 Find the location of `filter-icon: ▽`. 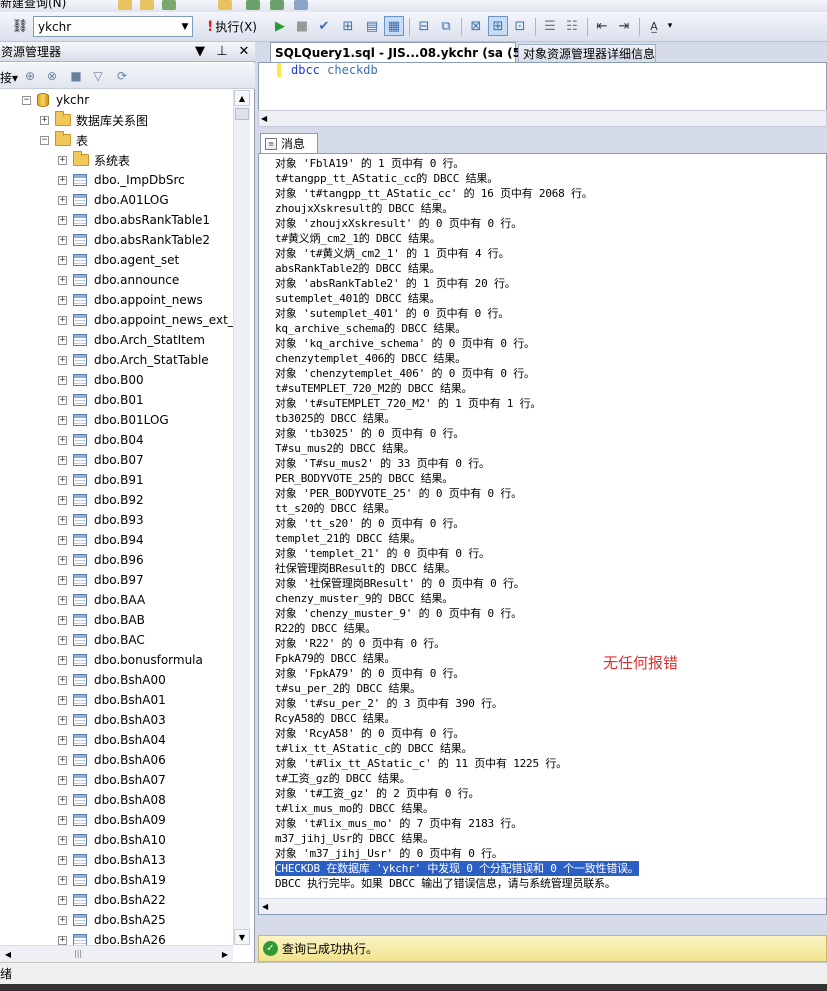

filter-icon: ▽ is located at coordinates (98, 76).